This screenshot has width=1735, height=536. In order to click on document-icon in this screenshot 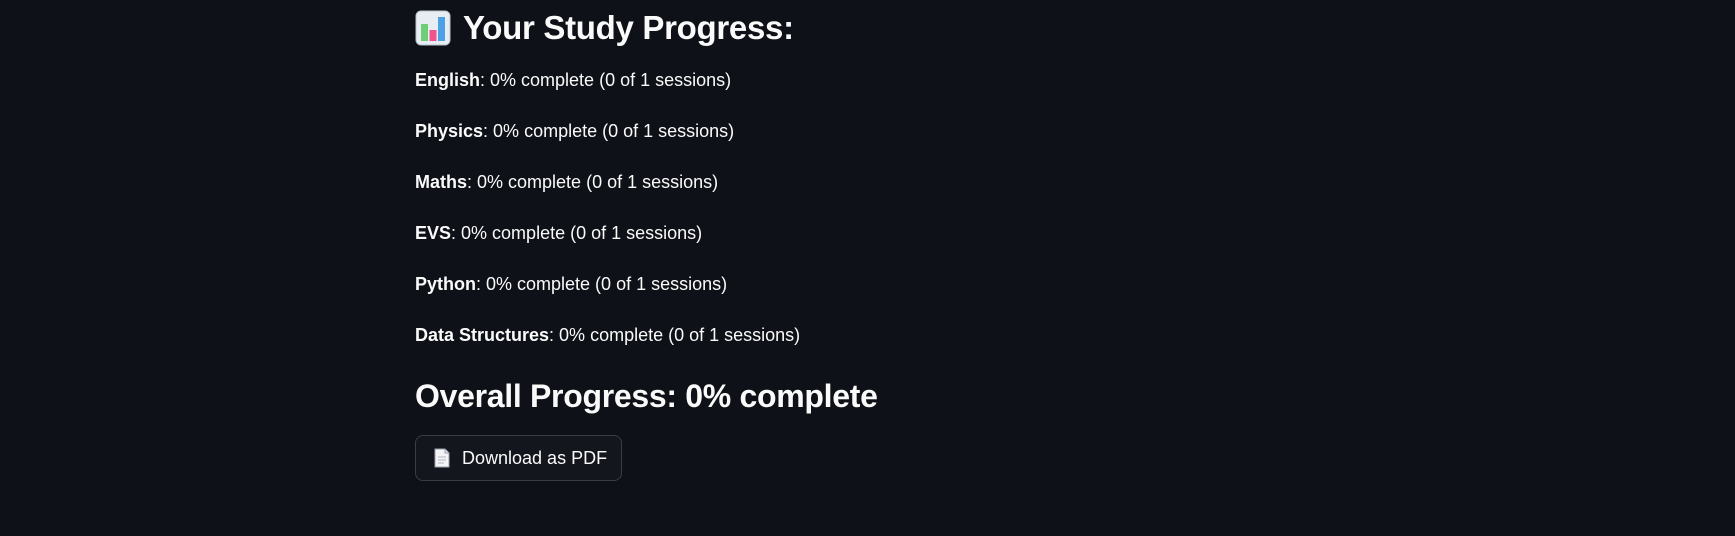, I will do `click(442, 458)`.